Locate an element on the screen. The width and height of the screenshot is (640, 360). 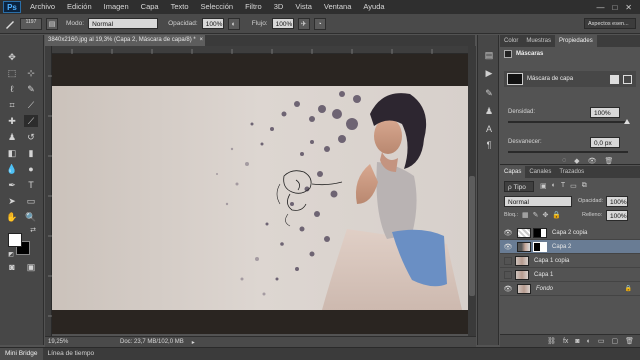
menu-3d: 3D is located at coordinates (279, 7).